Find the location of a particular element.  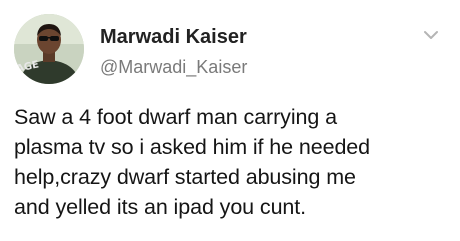

avatar: AGE is located at coordinates (49, 49).